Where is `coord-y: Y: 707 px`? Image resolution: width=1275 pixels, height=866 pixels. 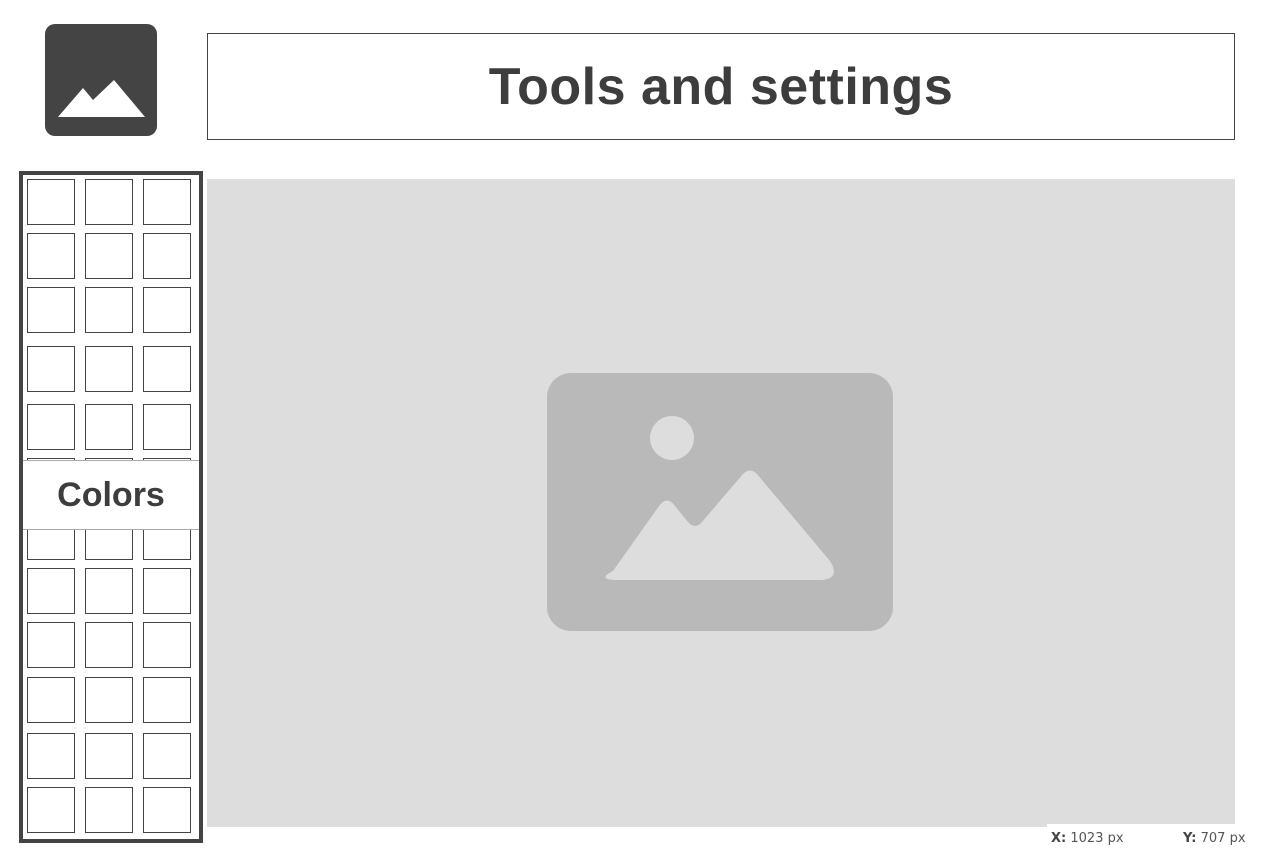
coord-y: Y: 707 px is located at coordinates (1214, 838).